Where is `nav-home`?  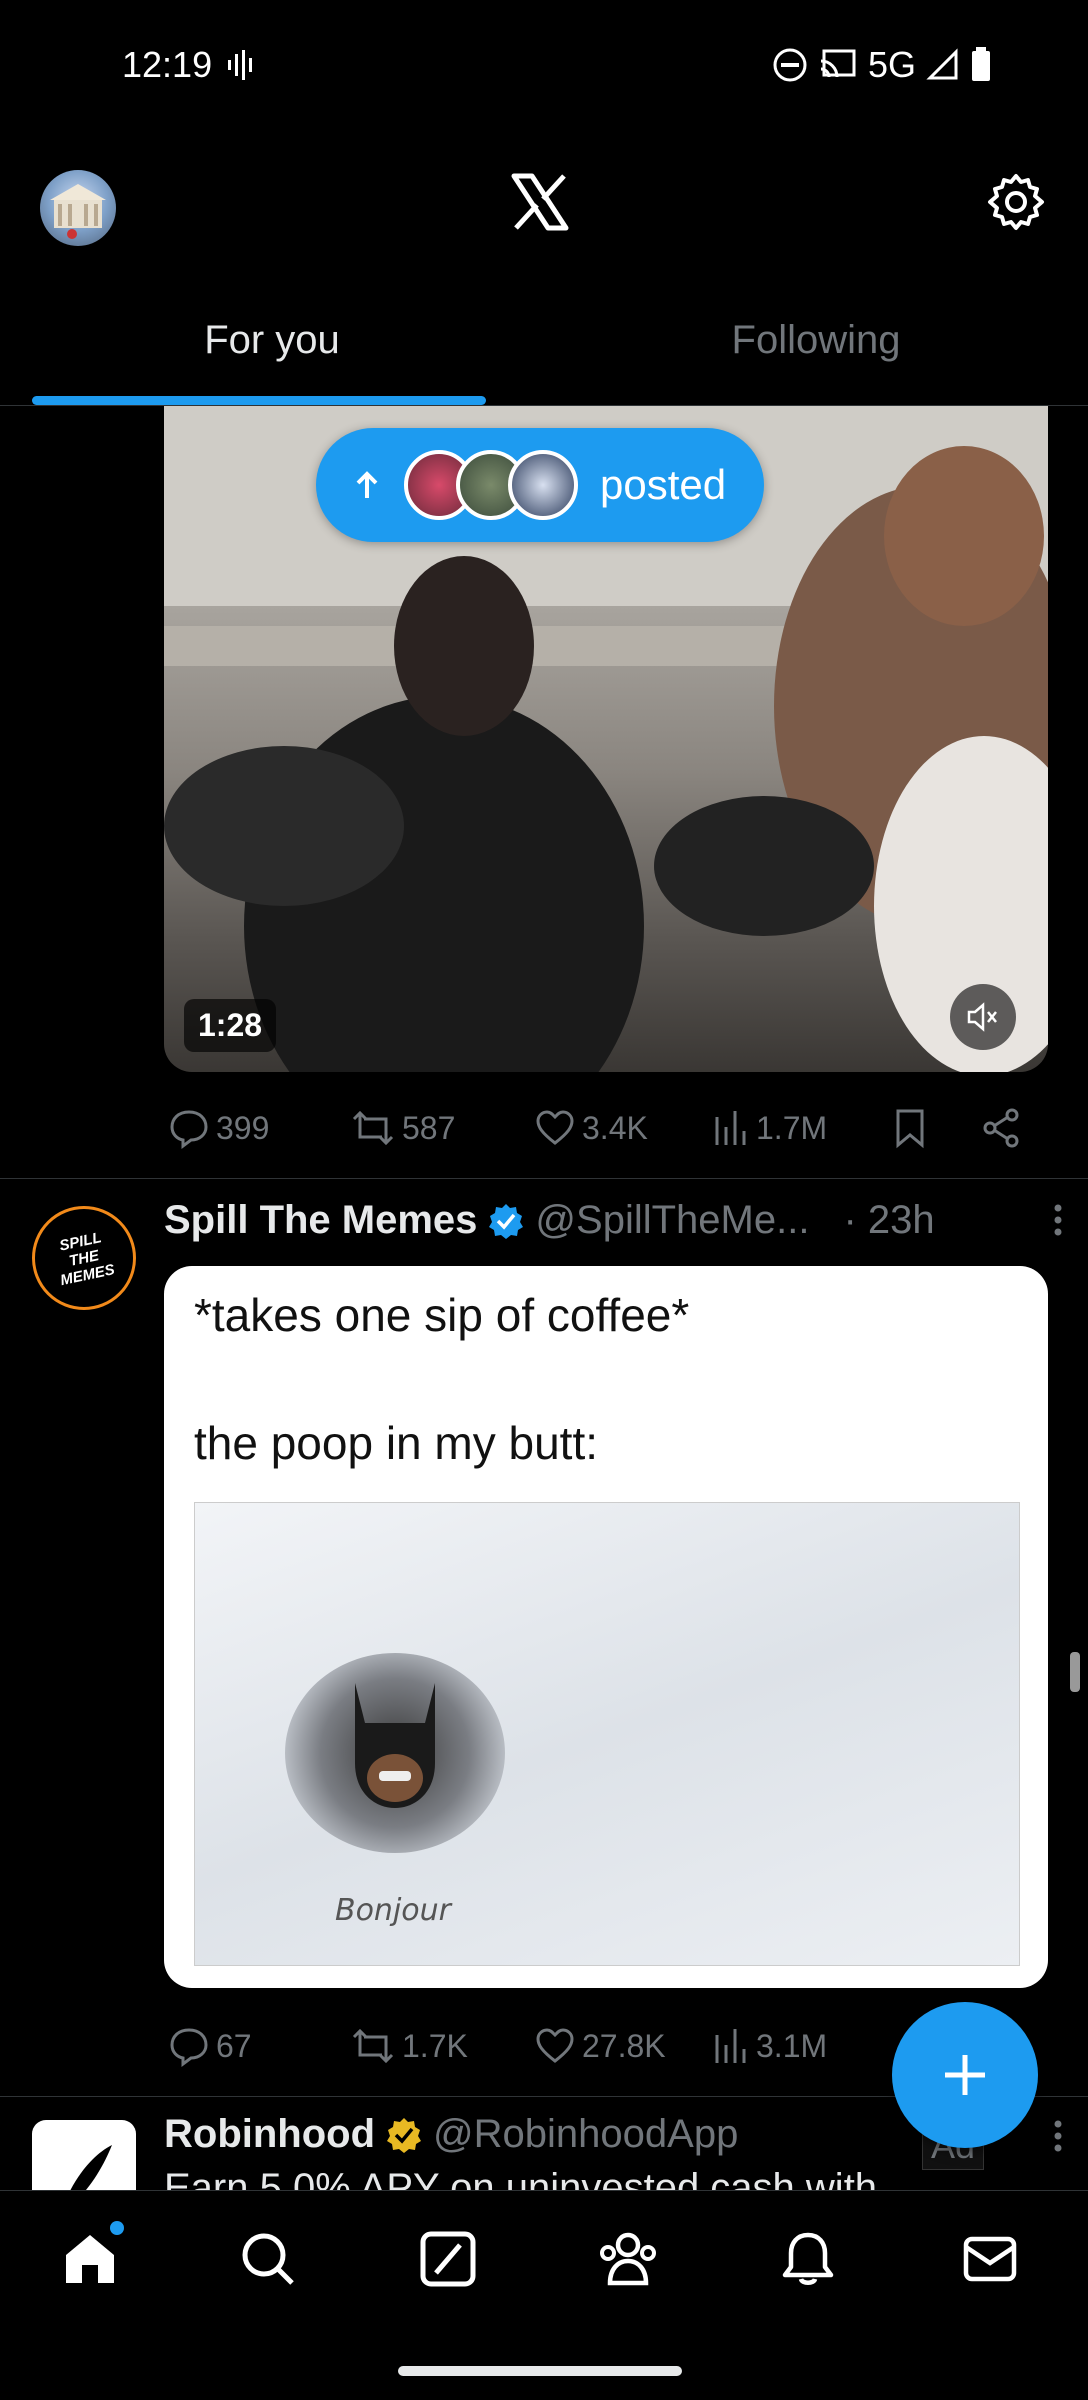
nav-home is located at coordinates (91, 2256).